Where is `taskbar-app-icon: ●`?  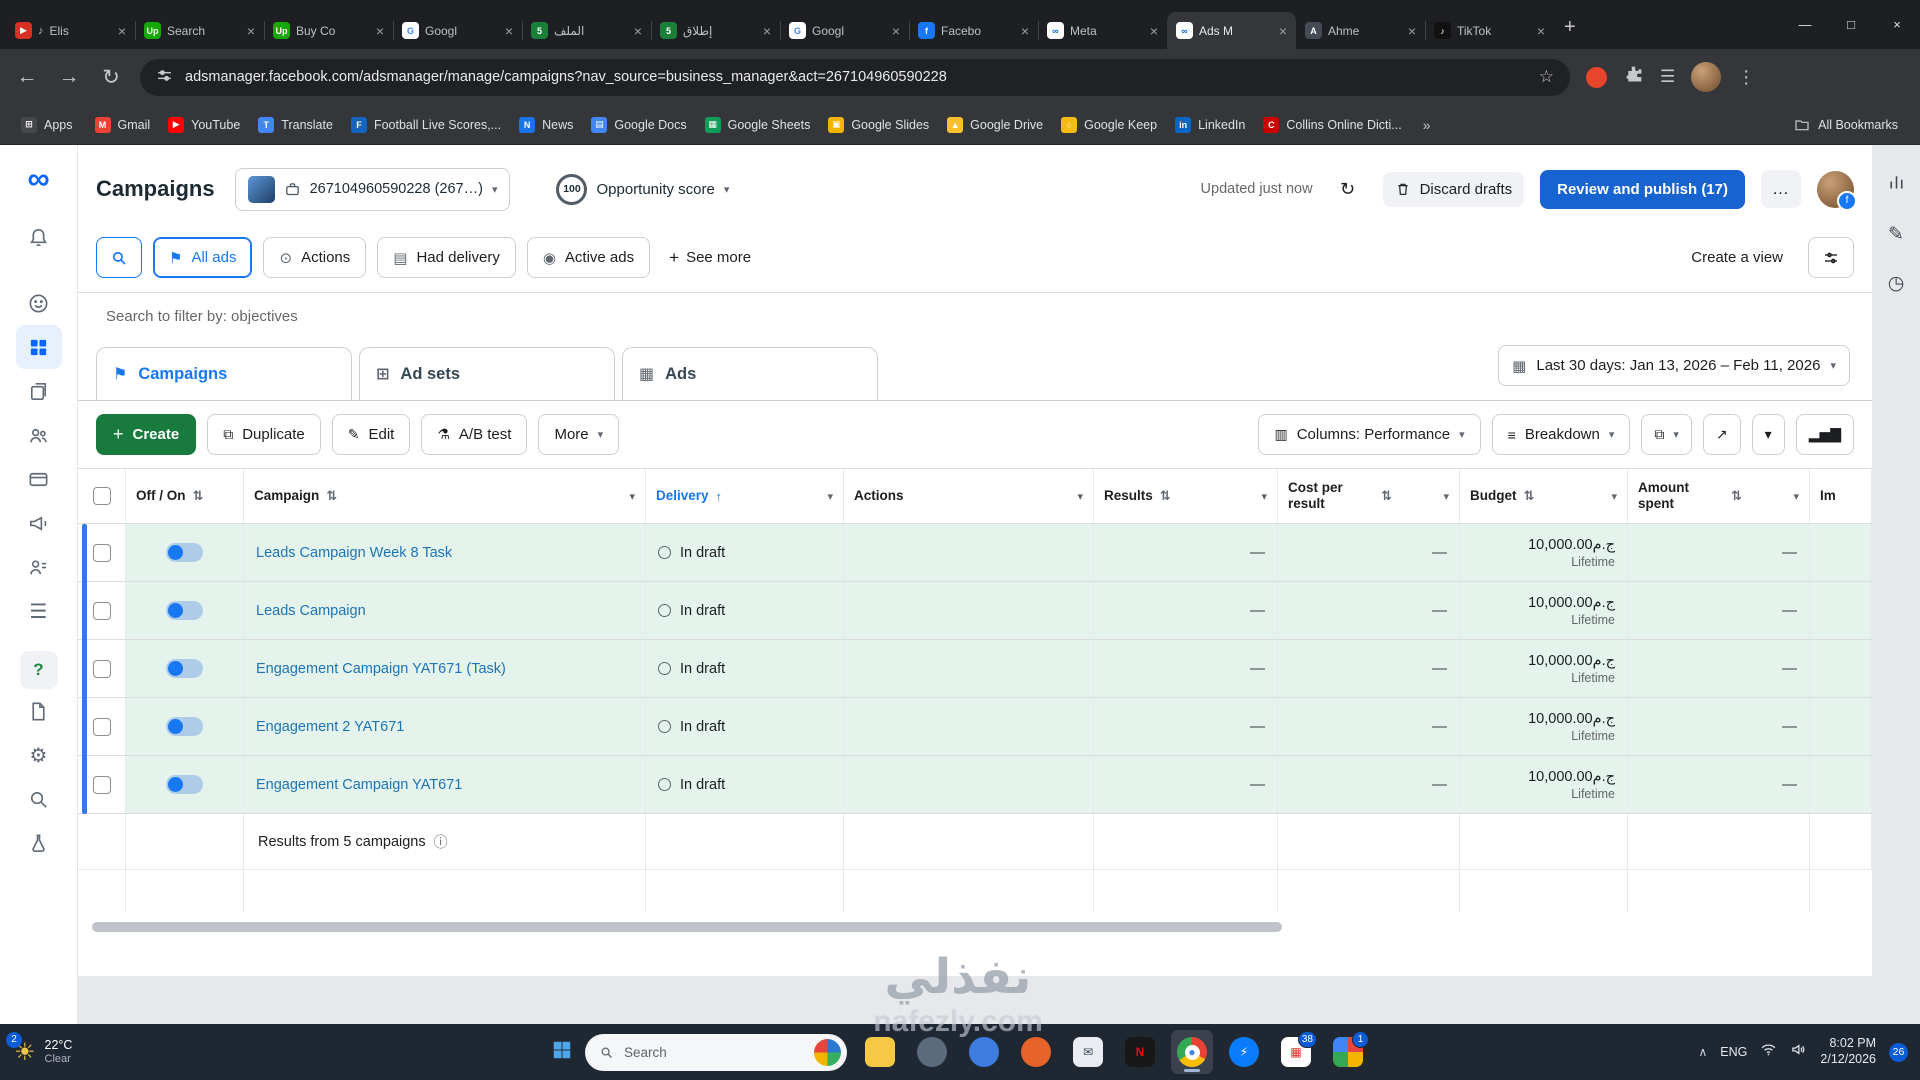 taskbar-app-icon: ● is located at coordinates (1192, 1052).